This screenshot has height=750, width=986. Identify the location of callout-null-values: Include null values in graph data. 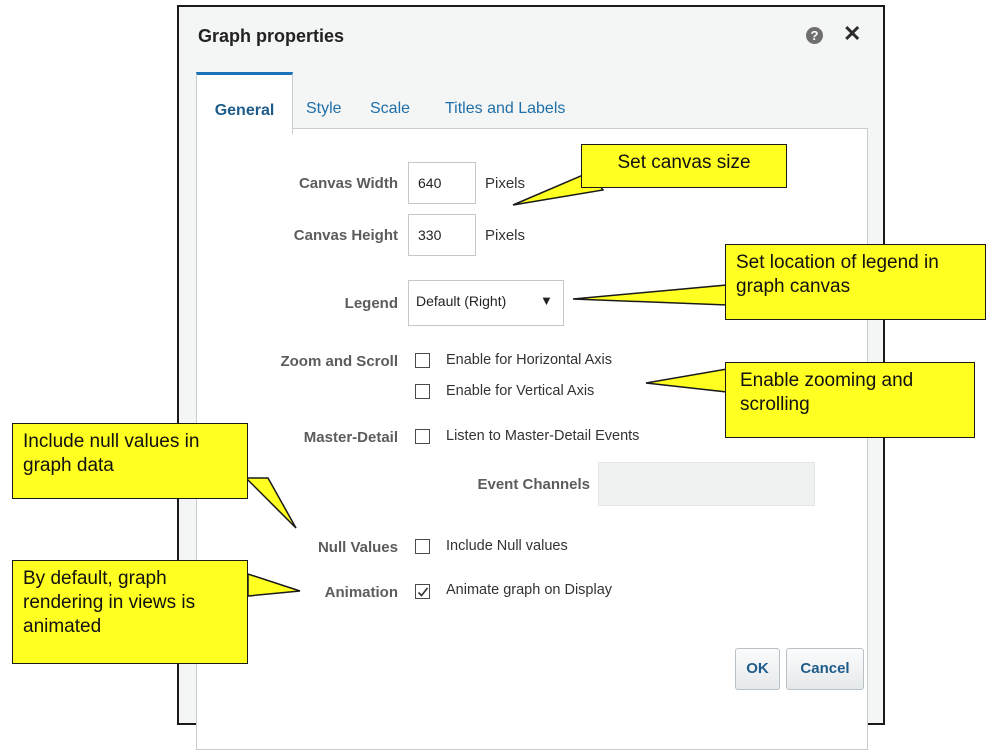
(130, 461).